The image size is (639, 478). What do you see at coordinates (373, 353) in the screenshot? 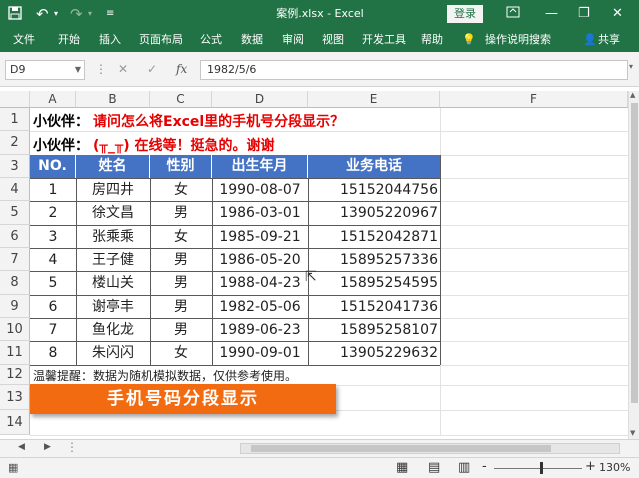
I see `cell-phone: 13905229632` at bounding box center [373, 353].